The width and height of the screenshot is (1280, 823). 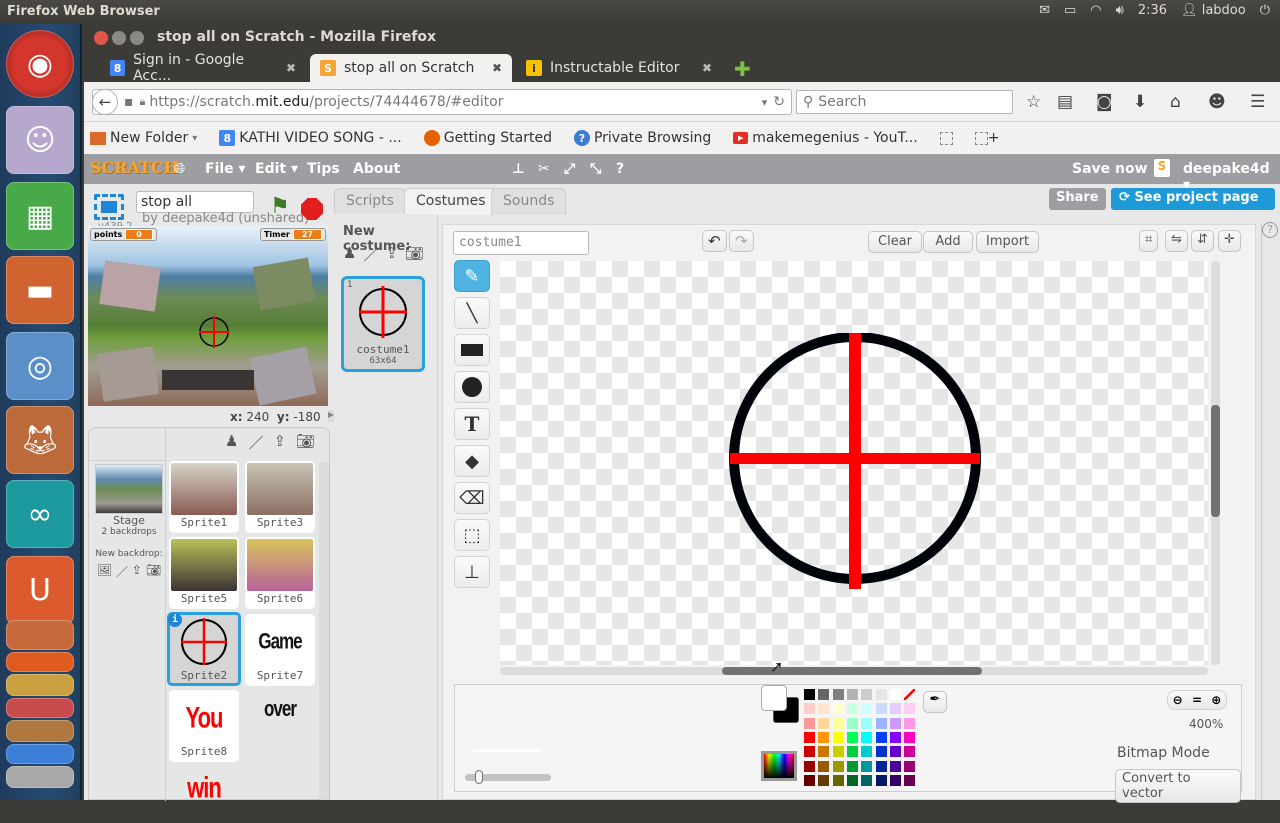 I want to click on tab-scripts: Scripts, so click(x=370, y=201).